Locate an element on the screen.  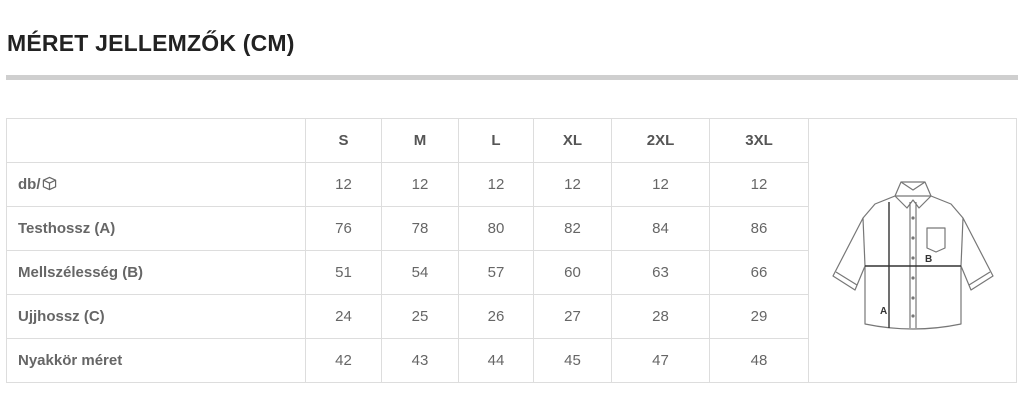
table-cell: 24 is located at coordinates (343, 316).